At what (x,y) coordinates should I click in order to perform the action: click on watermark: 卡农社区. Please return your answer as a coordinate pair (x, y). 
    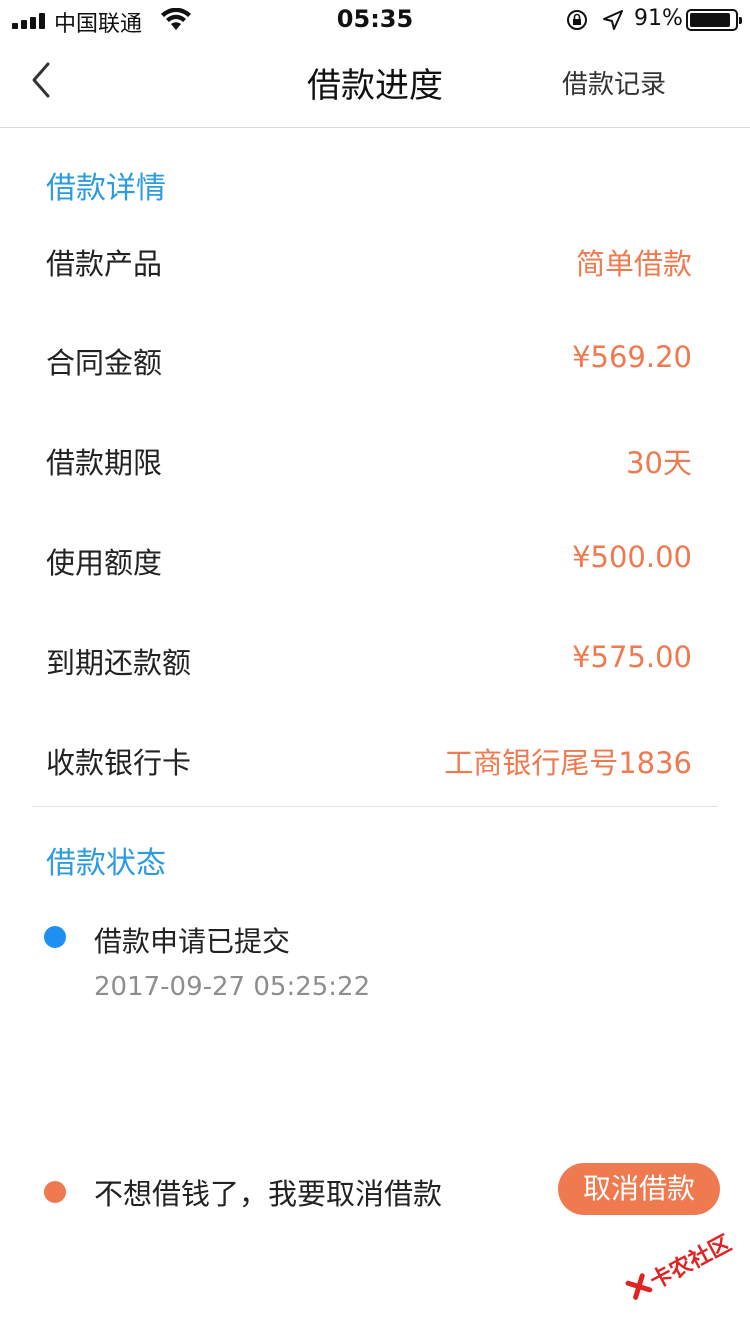
    Looking at the image, I should click on (677, 1264).